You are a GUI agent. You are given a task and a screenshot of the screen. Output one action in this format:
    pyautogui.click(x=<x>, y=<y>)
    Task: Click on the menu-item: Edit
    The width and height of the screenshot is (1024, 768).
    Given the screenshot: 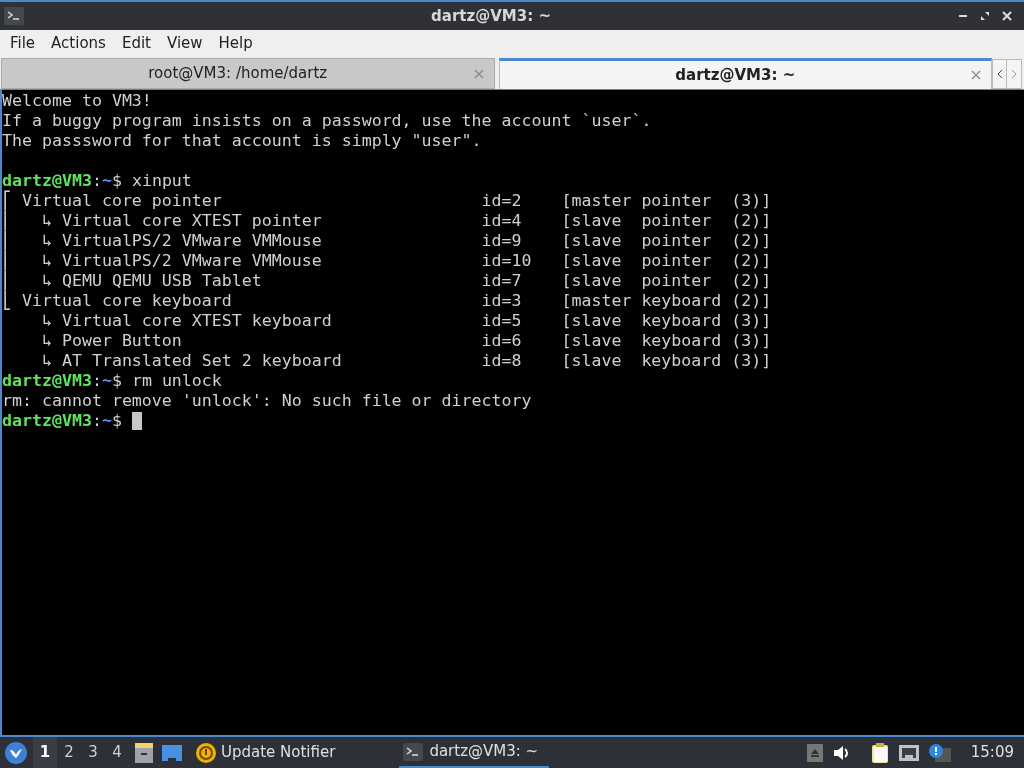 What is the action you would take?
    pyautogui.click(x=136, y=43)
    